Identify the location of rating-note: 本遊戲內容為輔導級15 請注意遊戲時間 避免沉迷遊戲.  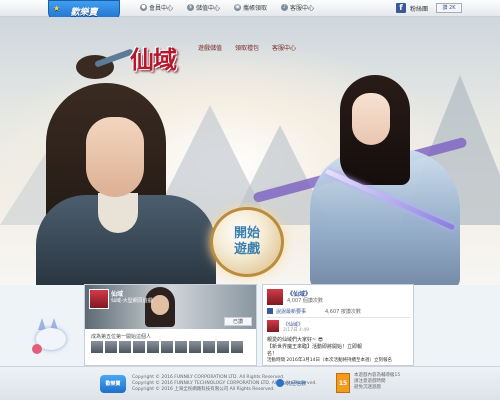
(377, 382).